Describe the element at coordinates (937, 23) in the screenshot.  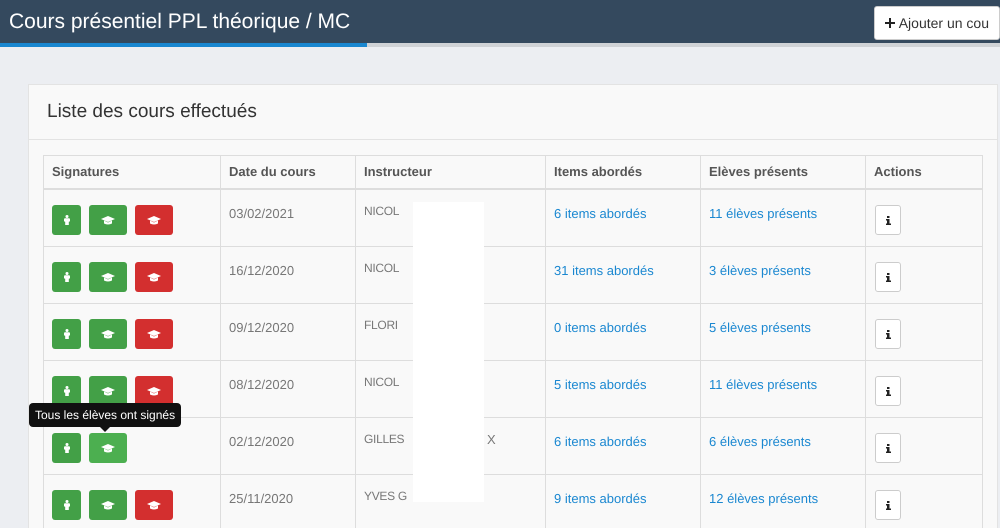
I see `add-course-button: Ajouter un cou` at that location.